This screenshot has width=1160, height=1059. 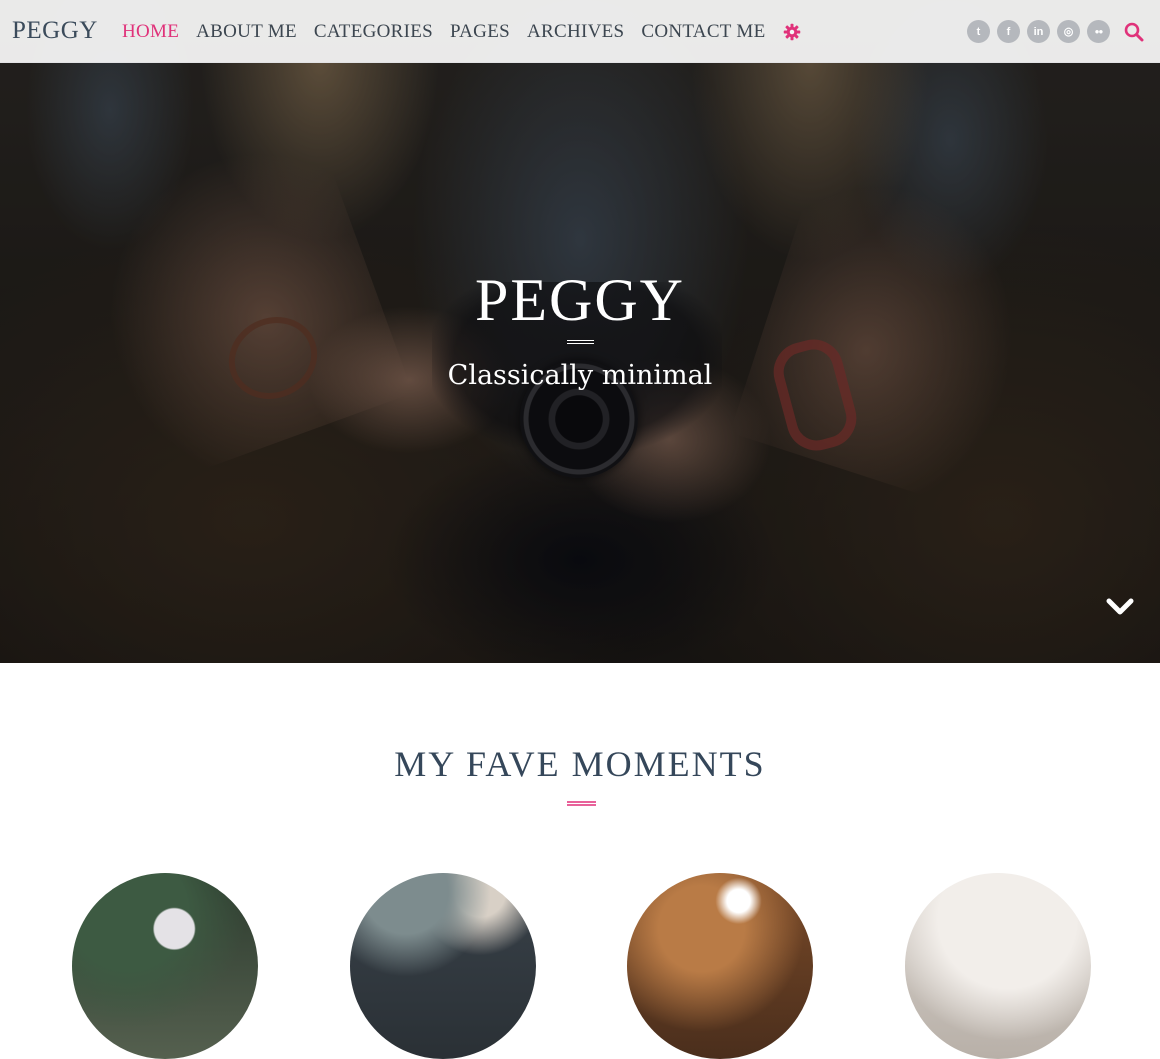 What do you see at coordinates (580, 342) in the screenshot?
I see `hero-divider` at bounding box center [580, 342].